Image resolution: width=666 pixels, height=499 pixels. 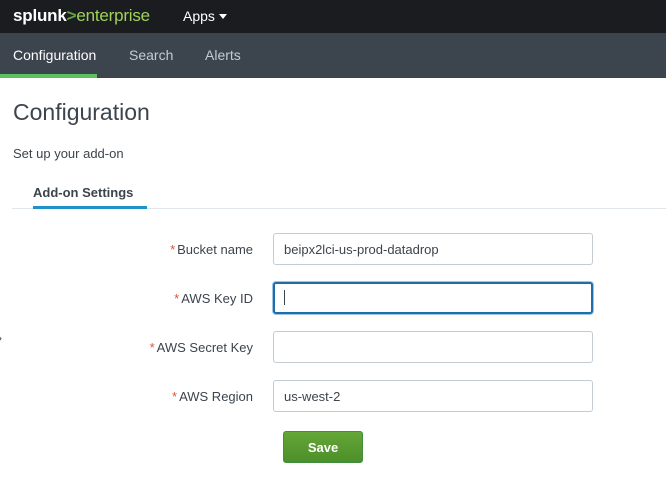 I want to click on apps-menu: Apps, so click(x=205, y=16).